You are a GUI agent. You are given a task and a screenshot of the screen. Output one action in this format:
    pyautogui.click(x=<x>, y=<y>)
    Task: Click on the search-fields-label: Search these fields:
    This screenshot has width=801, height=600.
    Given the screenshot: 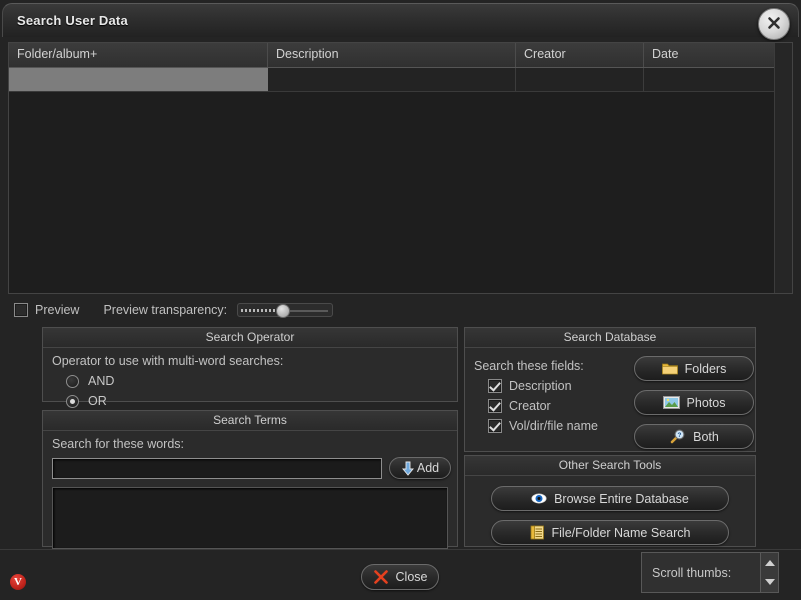 What is the action you would take?
    pyautogui.click(x=529, y=366)
    